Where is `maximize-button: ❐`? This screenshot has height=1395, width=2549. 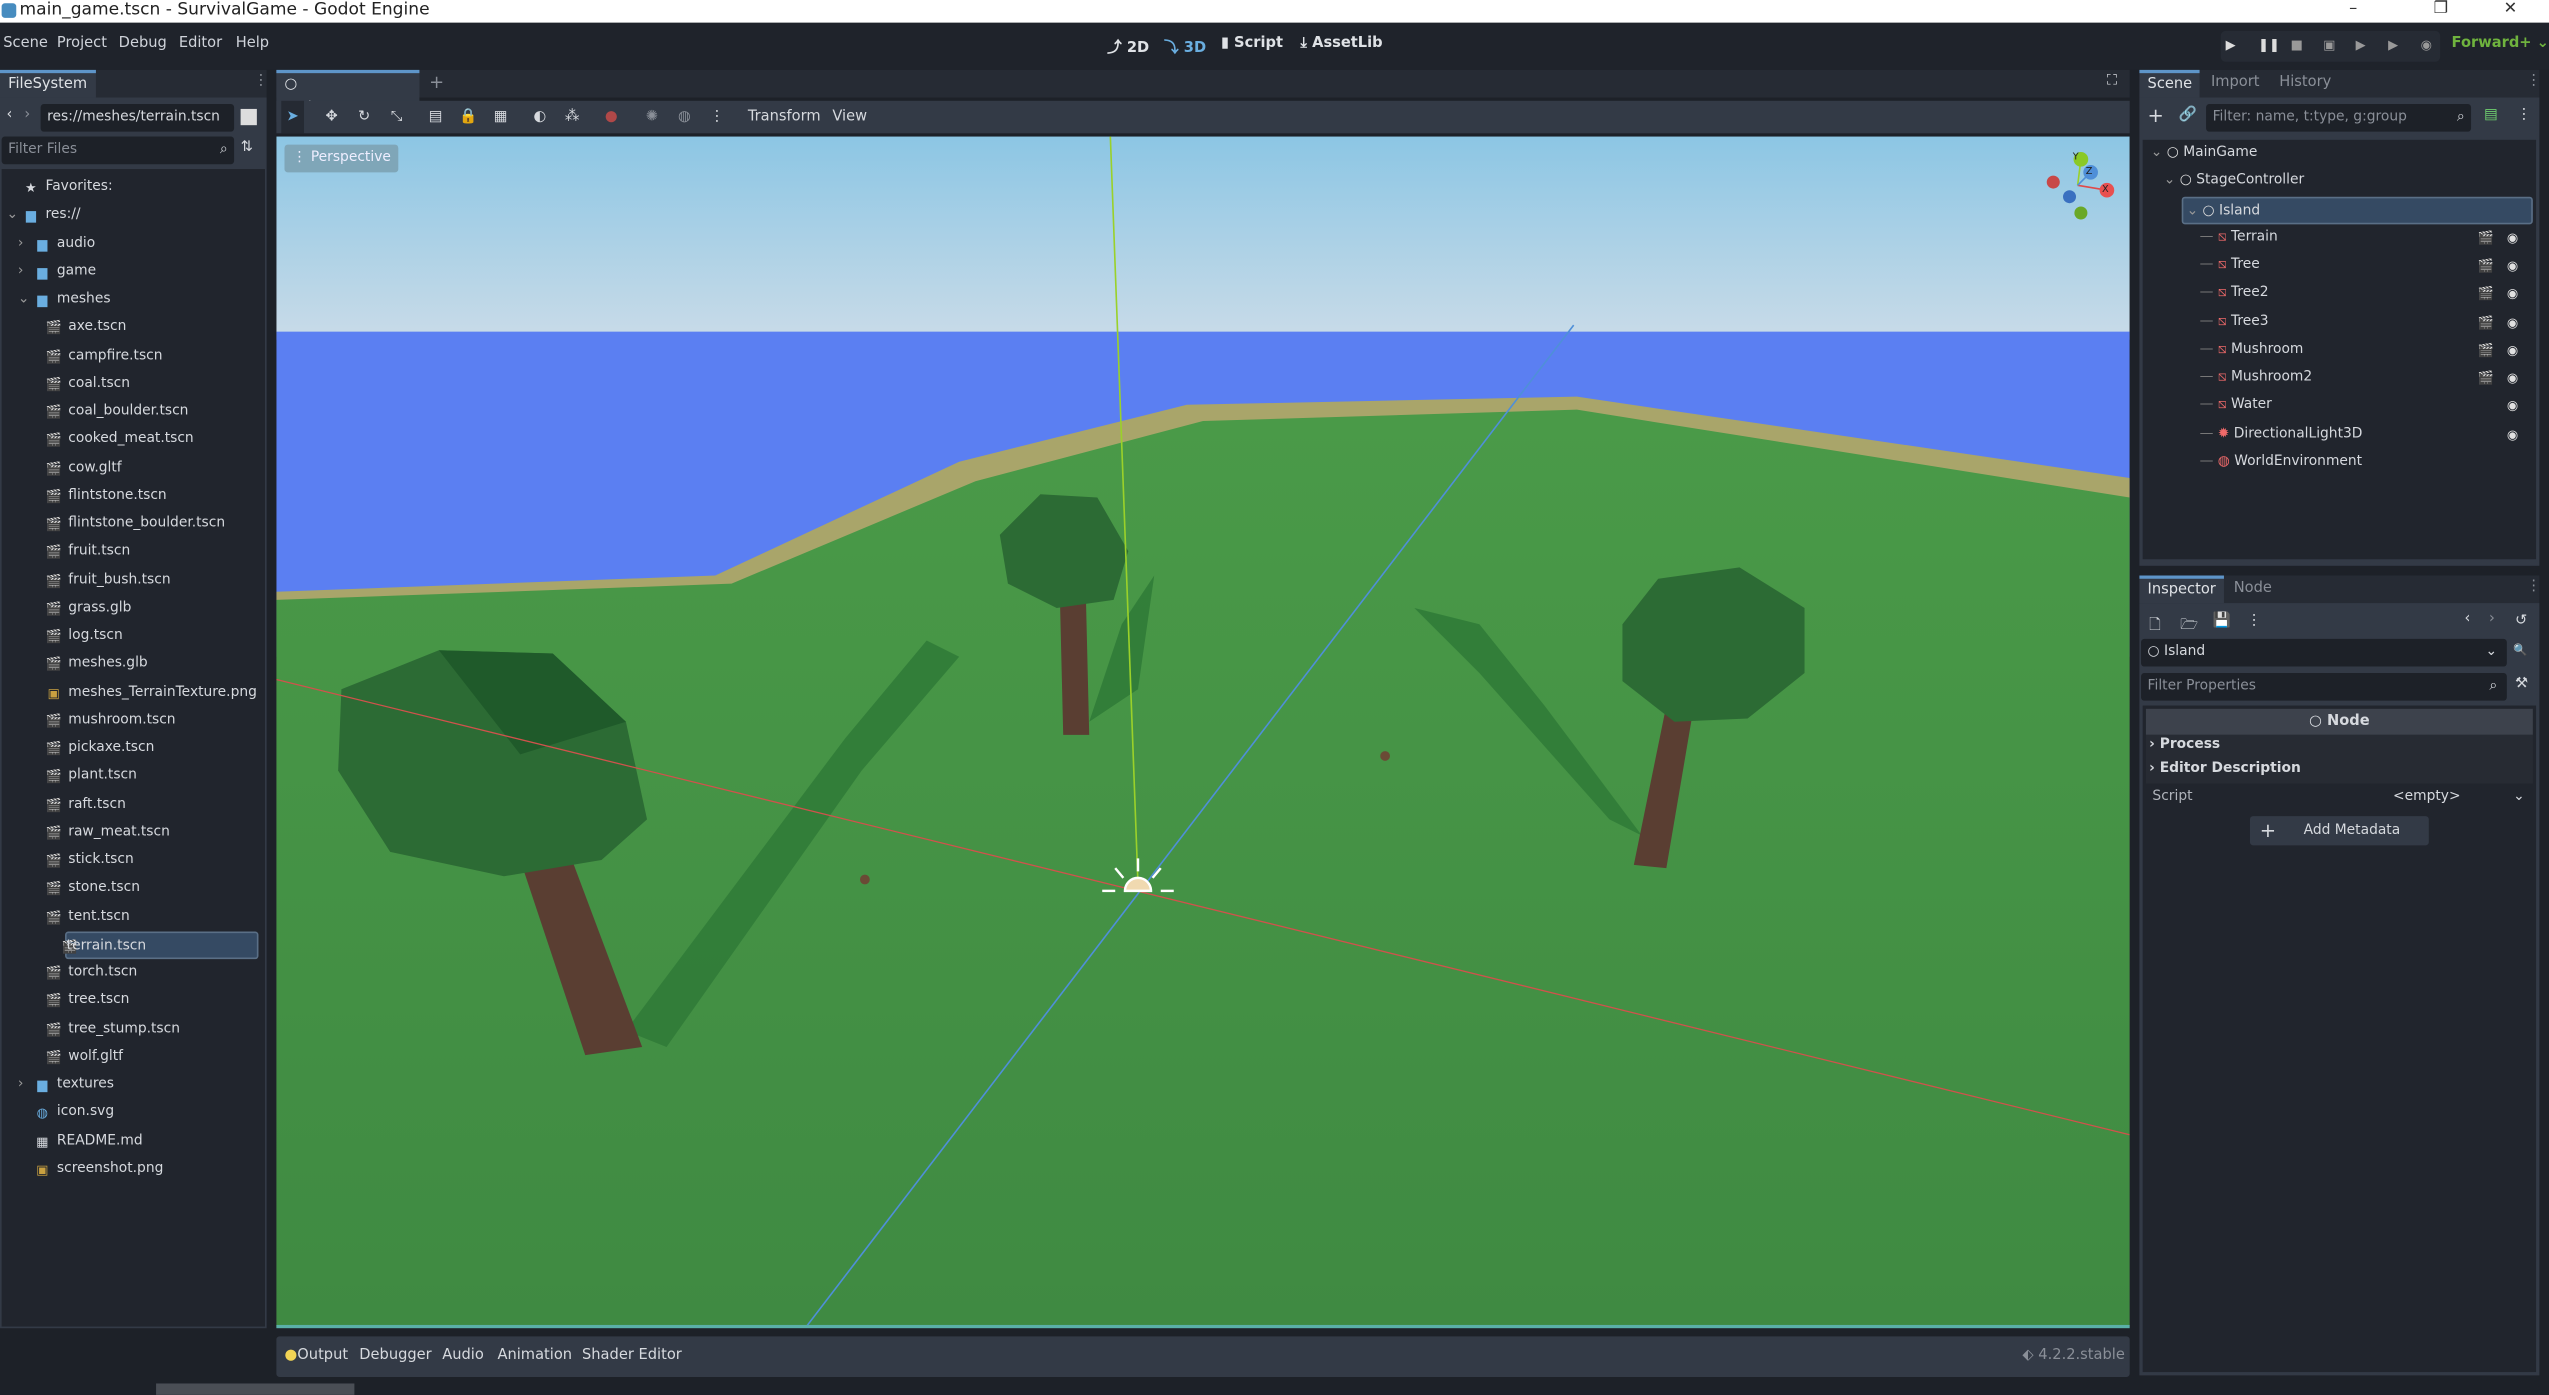 maximize-button: ❐ is located at coordinates (2441, 9).